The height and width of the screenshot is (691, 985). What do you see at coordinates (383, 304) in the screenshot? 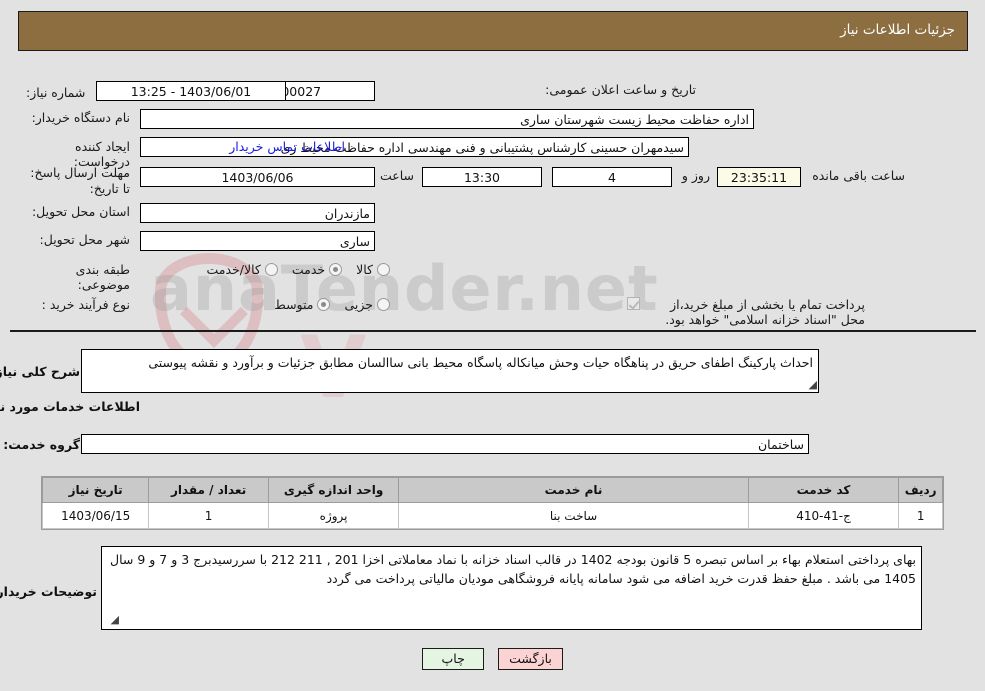
I see `process-radio-jozei` at bounding box center [383, 304].